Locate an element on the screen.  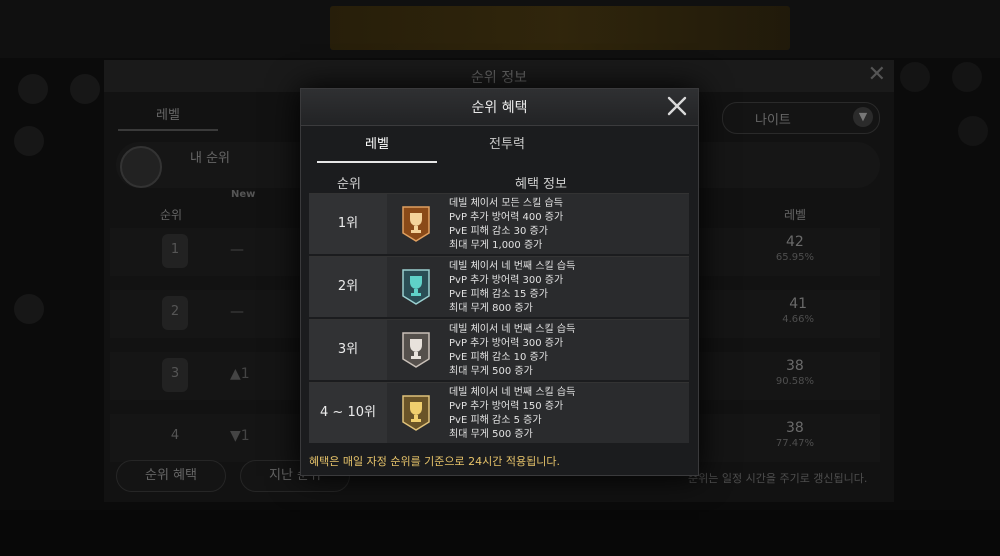
close-icon: ✕ is located at coordinates (877, 74).